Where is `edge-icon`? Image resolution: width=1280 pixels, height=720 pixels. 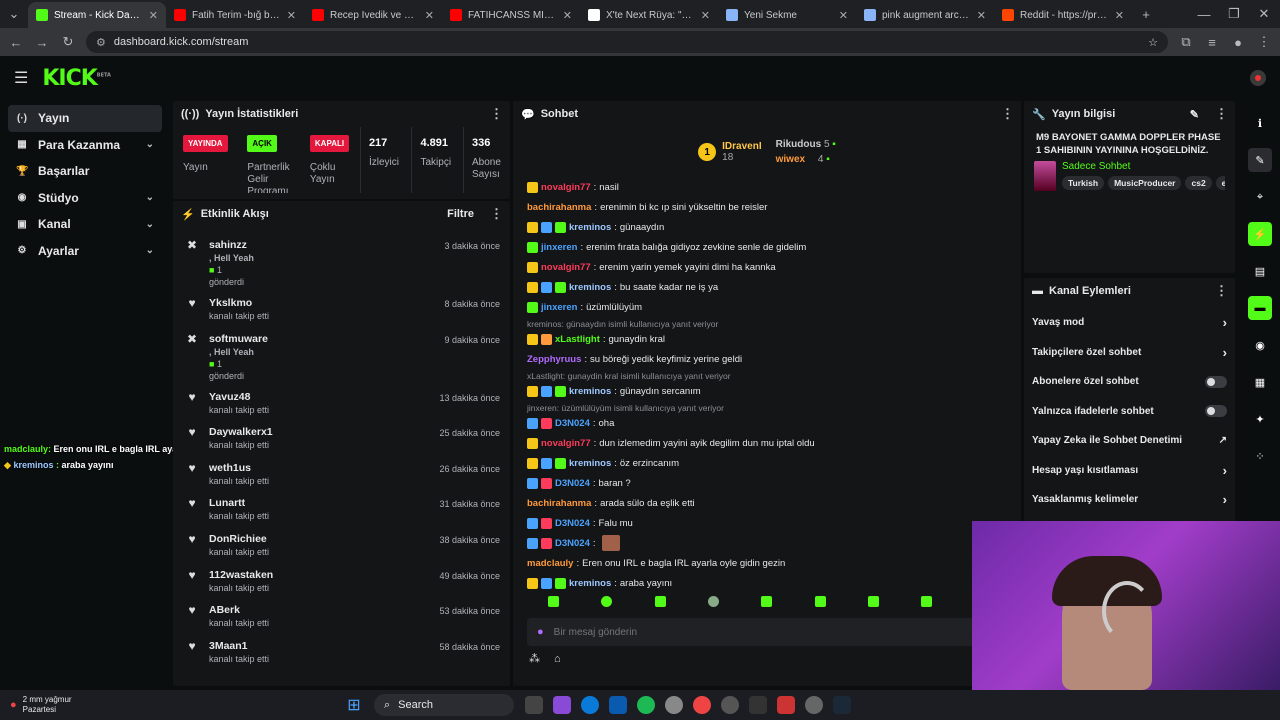
edge-icon is located at coordinates (590, 705).